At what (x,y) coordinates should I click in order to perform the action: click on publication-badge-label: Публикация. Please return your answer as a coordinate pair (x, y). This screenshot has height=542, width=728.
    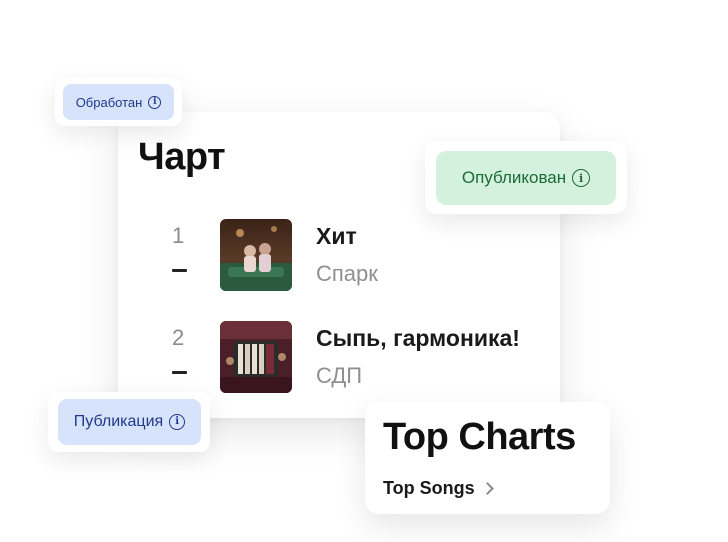
    Looking at the image, I should click on (118, 421).